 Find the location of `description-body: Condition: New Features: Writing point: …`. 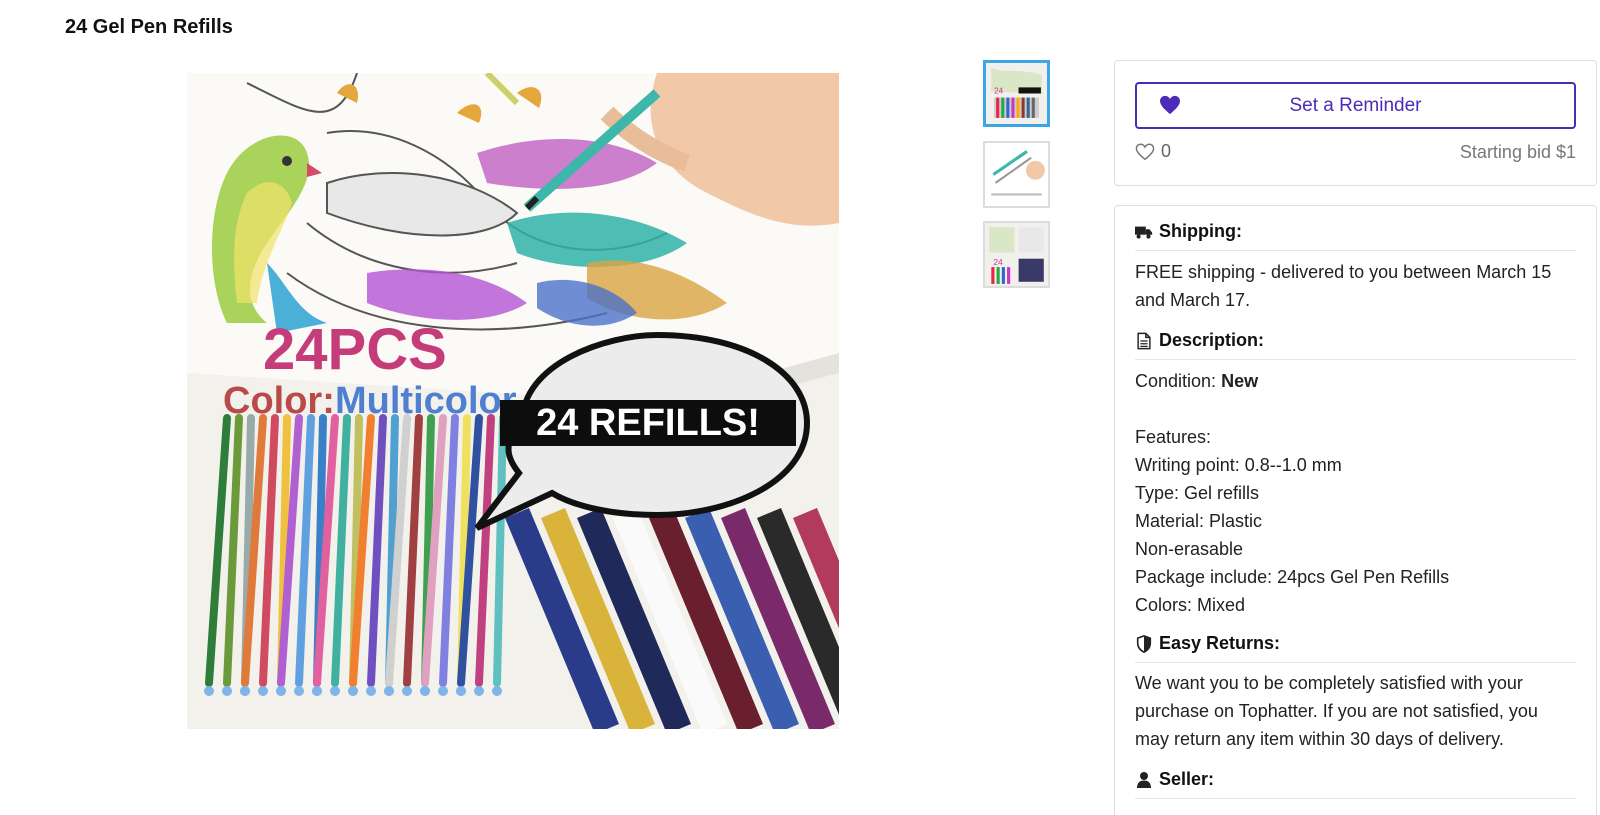

description-body: Condition: New Features: Writing point: … is located at coordinates (1355, 493).